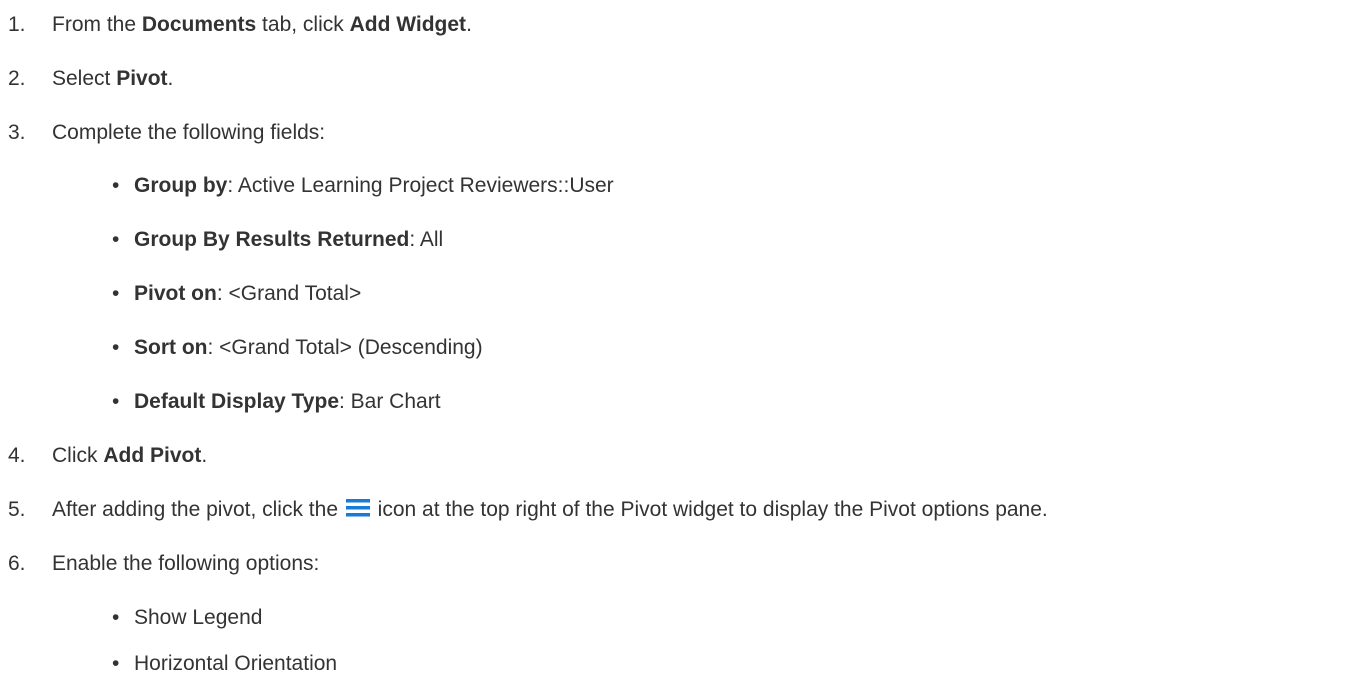 The width and height of the screenshot is (1345, 679). What do you see at coordinates (357, 507) in the screenshot?
I see `menu-icon` at bounding box center [357, 507].